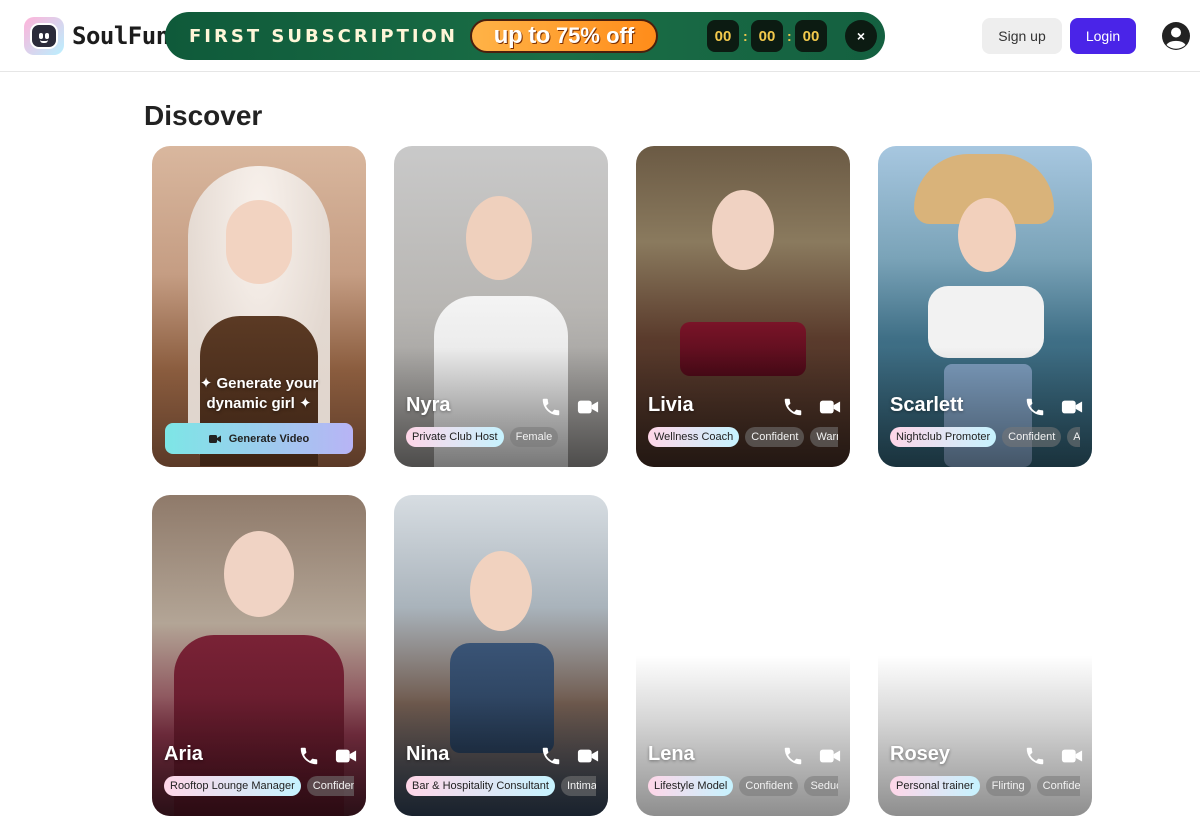 The image size is (1200, 816). I want to click on trait-tag: Ad, so click(1073, 437).